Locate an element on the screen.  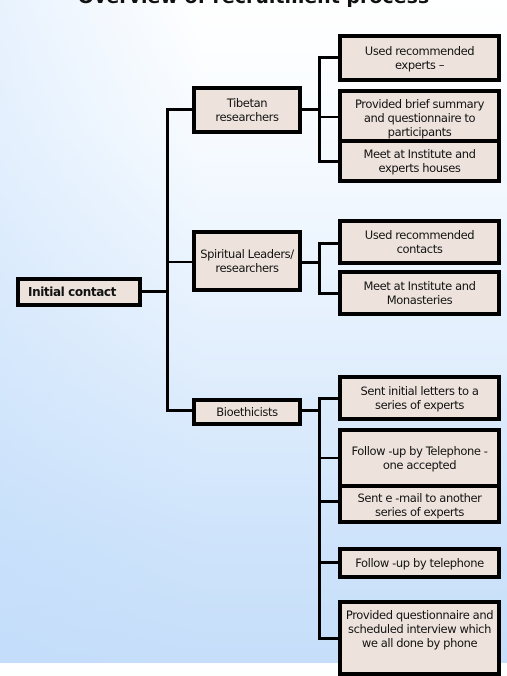
connector-branch-bioethicists is located at coordinates (180, 410).